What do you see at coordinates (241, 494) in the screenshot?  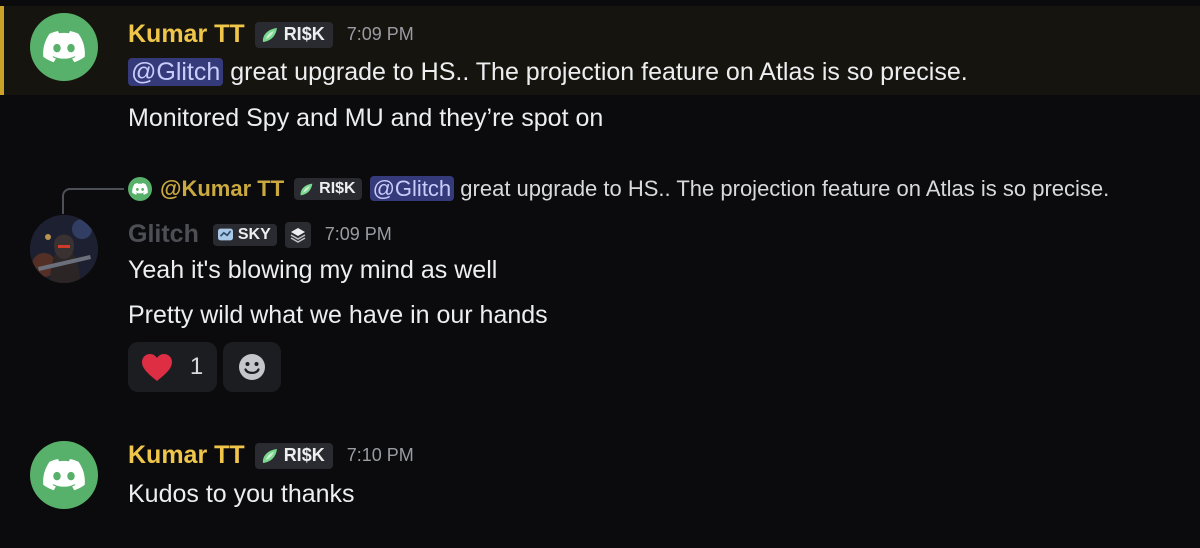 I see `message-line: Kudos to you thanks` at bounding box center [241, 494].